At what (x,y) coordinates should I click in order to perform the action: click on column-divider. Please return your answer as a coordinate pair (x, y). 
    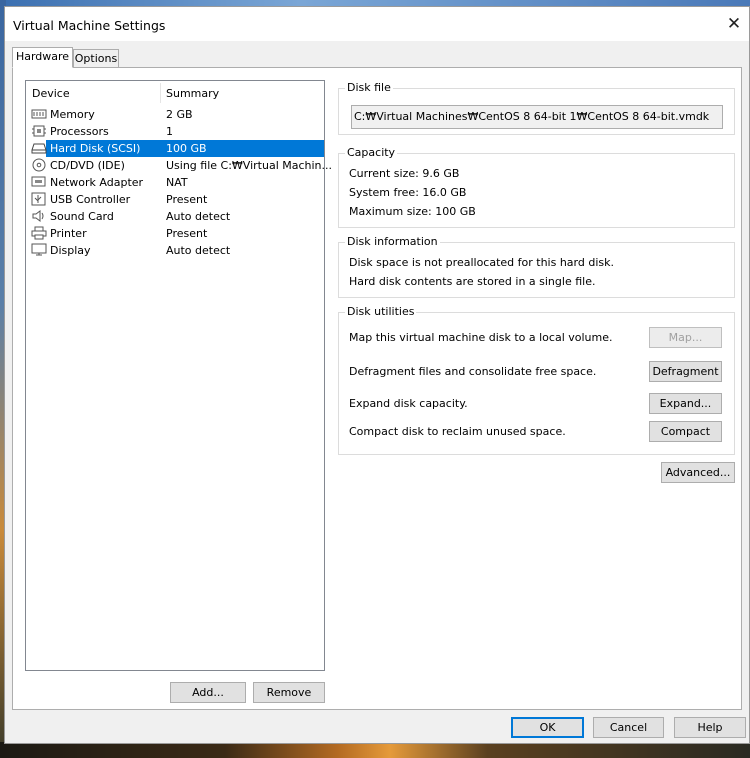
    Looking at the image, I should click on (160, 93).